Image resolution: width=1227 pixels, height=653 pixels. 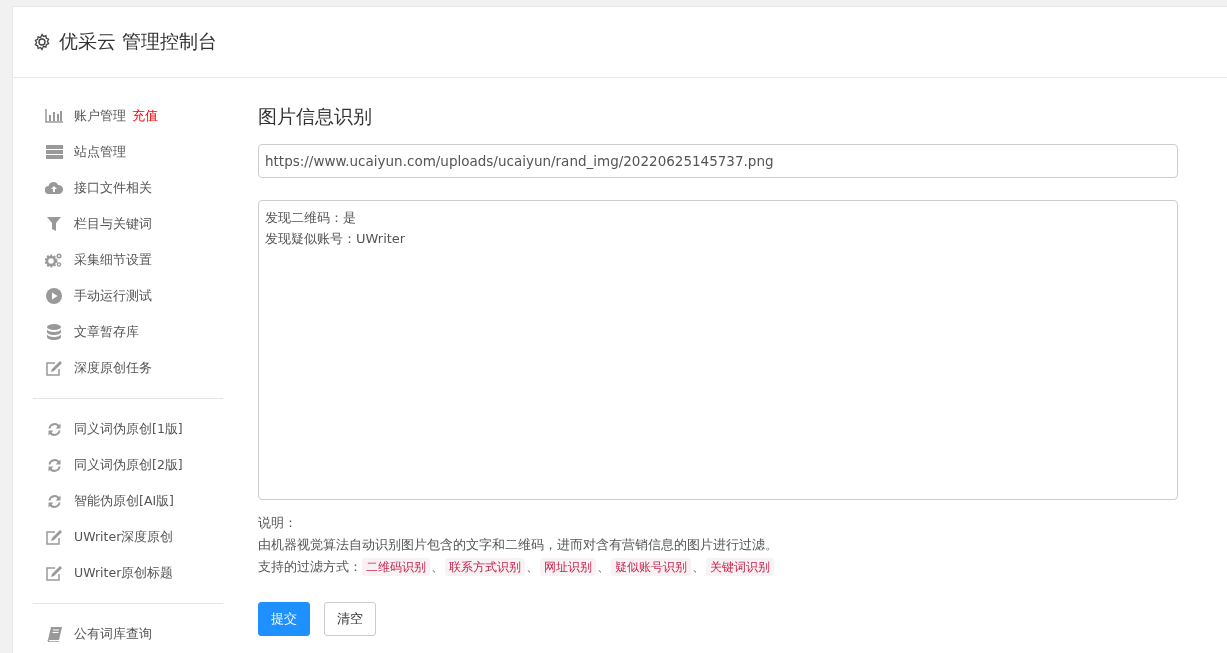 I want to click on recharge-link: 充值, so click(x=145, y=116).